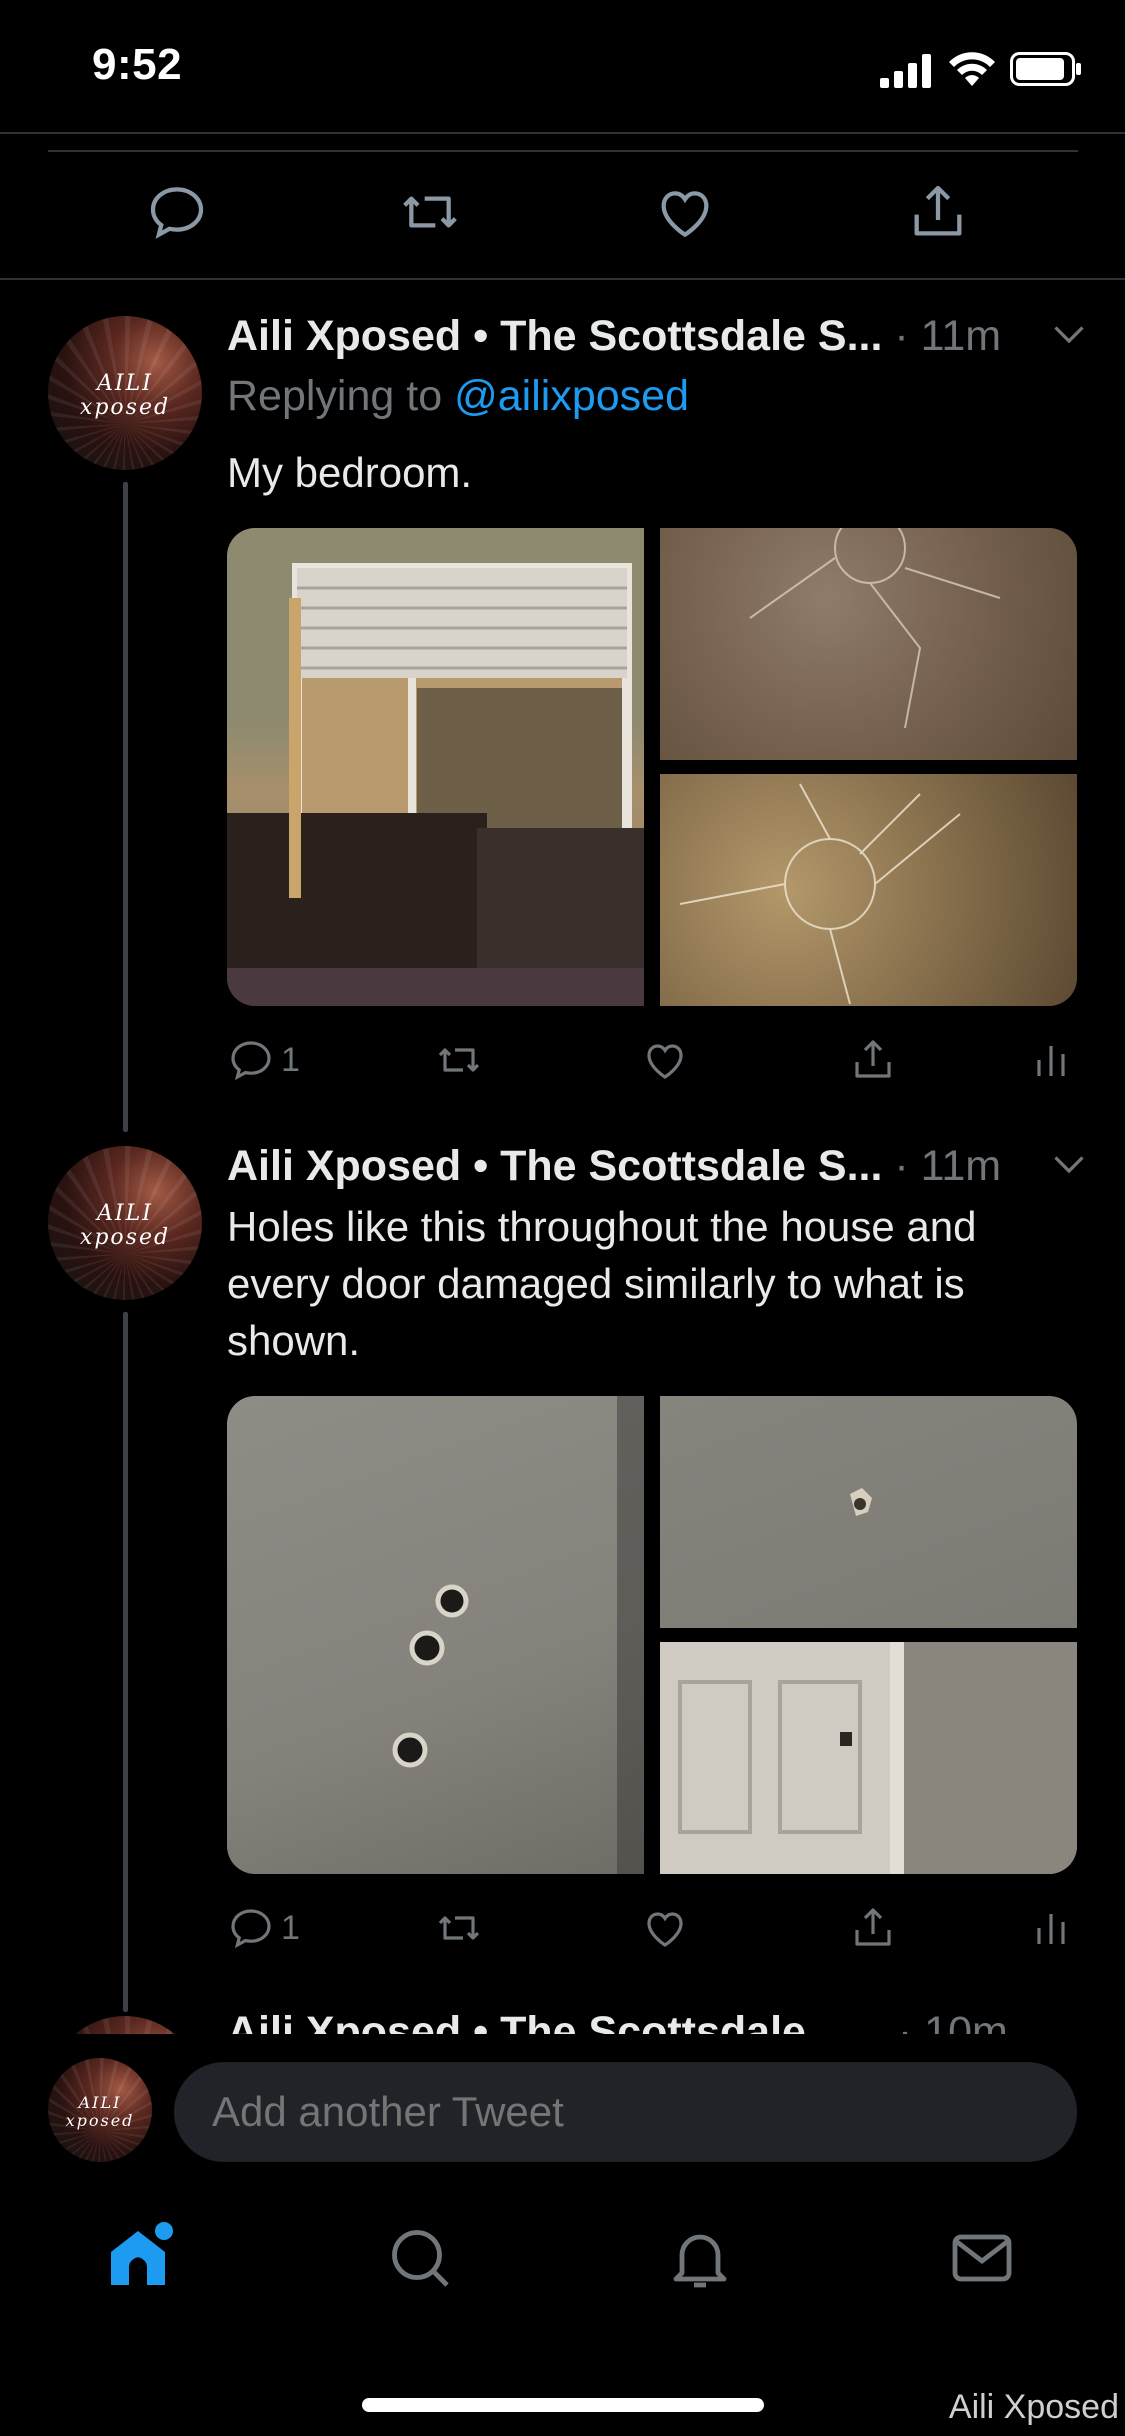  I want to click on watermark: Aili Xposed, so click(1033, 2407).